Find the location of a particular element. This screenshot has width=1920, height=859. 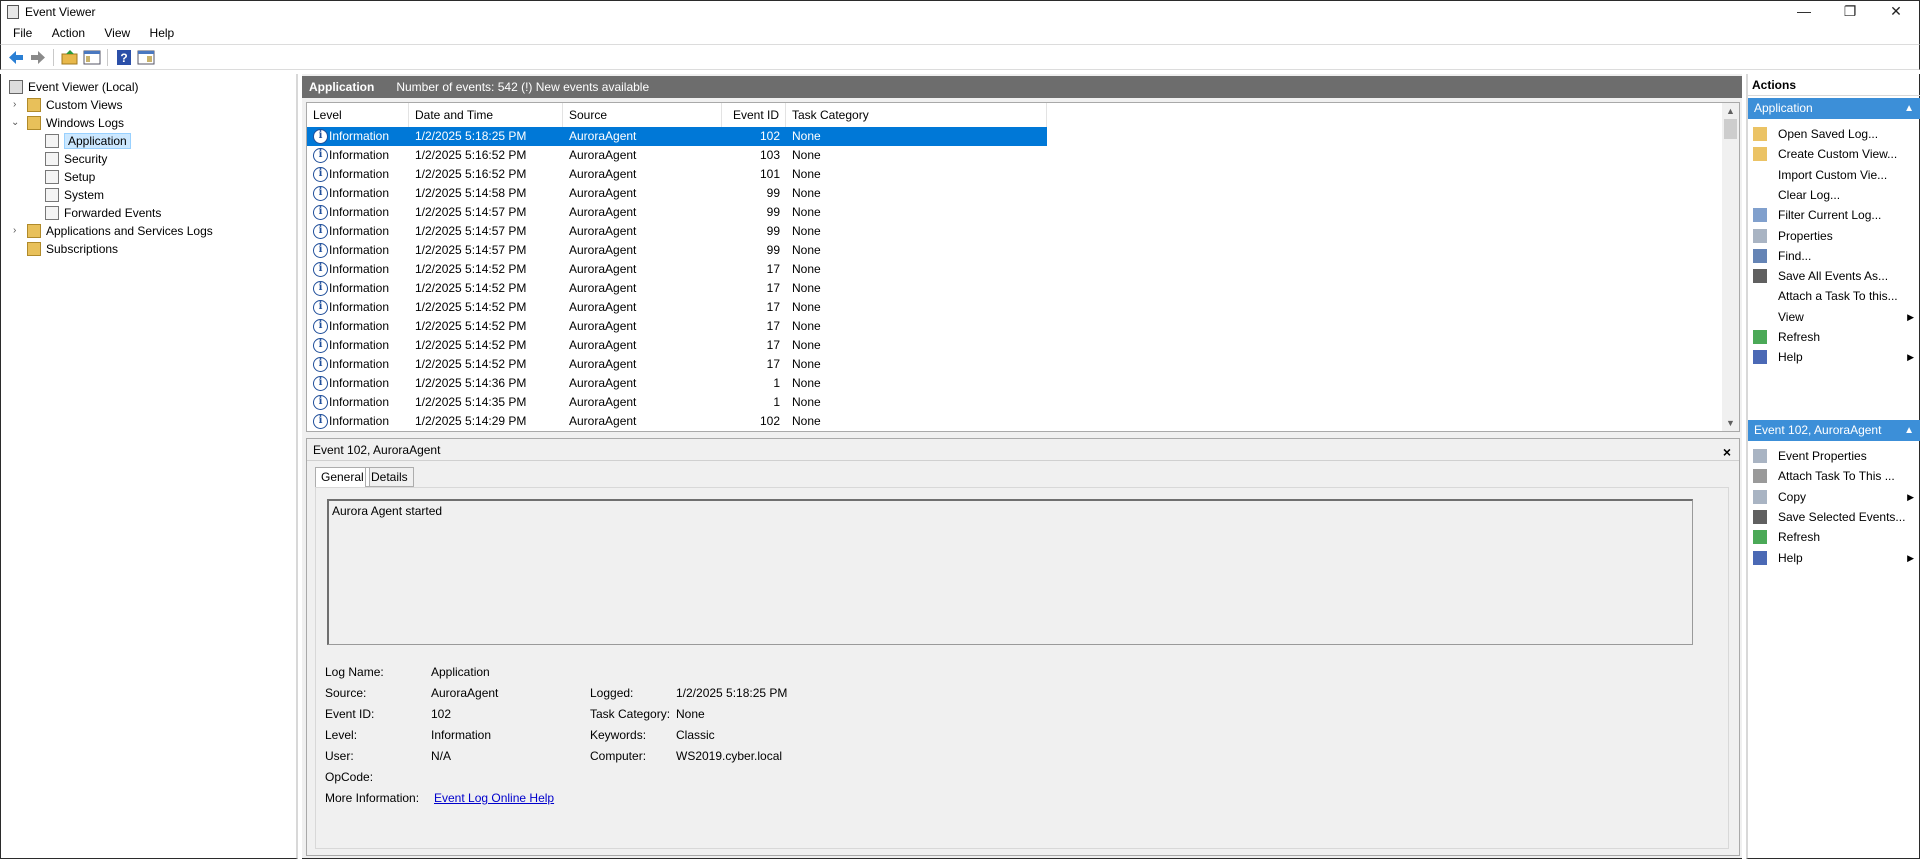

tree-label: Setup is located at coordinates (80, 177).